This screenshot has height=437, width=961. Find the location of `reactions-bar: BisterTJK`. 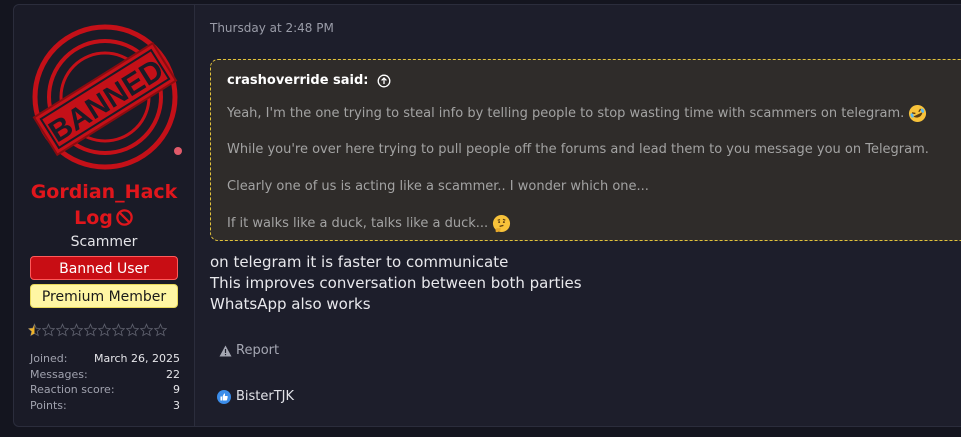

reactions-bar: BisterTJK is located at coordinates (255, 396).